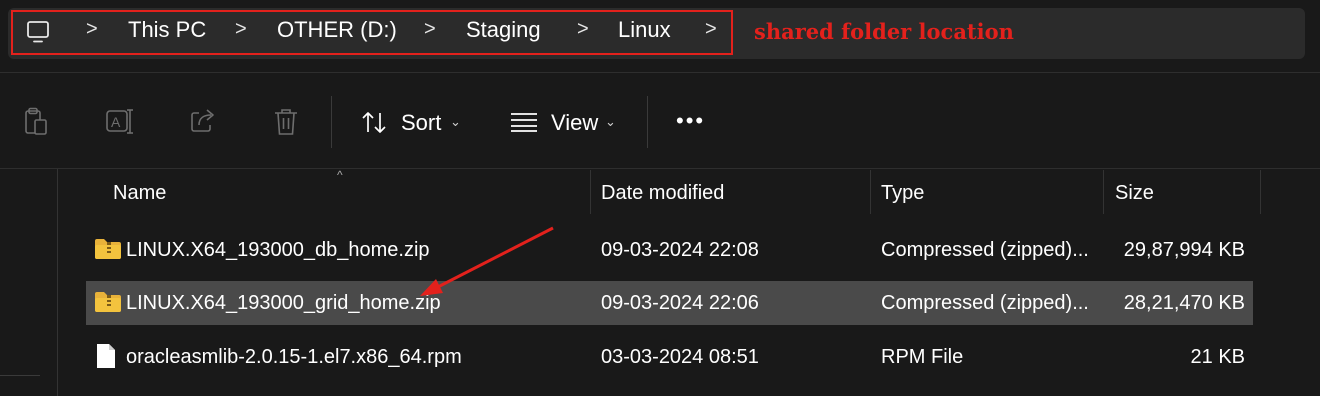 The height and width of the screenshot is (396, 1320). What do you see at coordinates (294, 357) in the screenshot?
I see `file-name: oracleasmlib-2.0.15-1.el7.x86_64.rpm` at bounding box center [294, 357].